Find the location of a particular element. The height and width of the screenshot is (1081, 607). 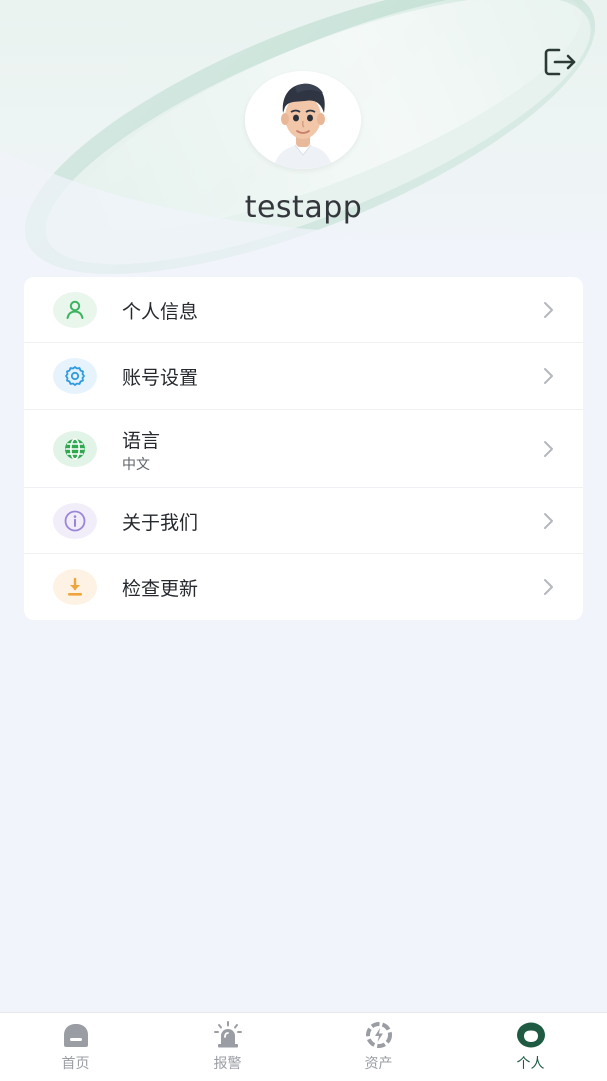

menu-item-label: 账号设置 is located at coordinates (160, 378).